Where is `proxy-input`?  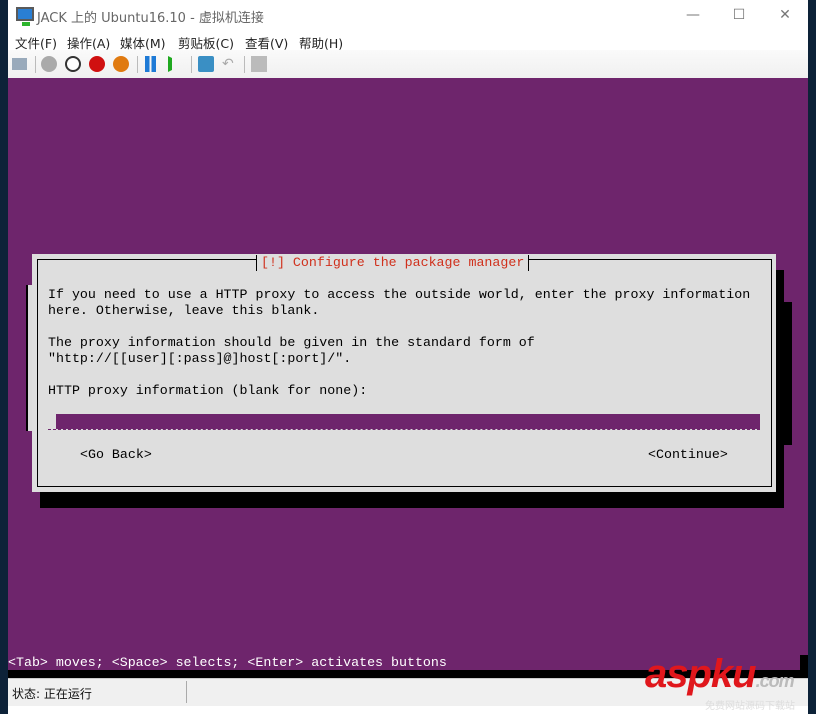 proxy-input is located at coordinates (408, 421).